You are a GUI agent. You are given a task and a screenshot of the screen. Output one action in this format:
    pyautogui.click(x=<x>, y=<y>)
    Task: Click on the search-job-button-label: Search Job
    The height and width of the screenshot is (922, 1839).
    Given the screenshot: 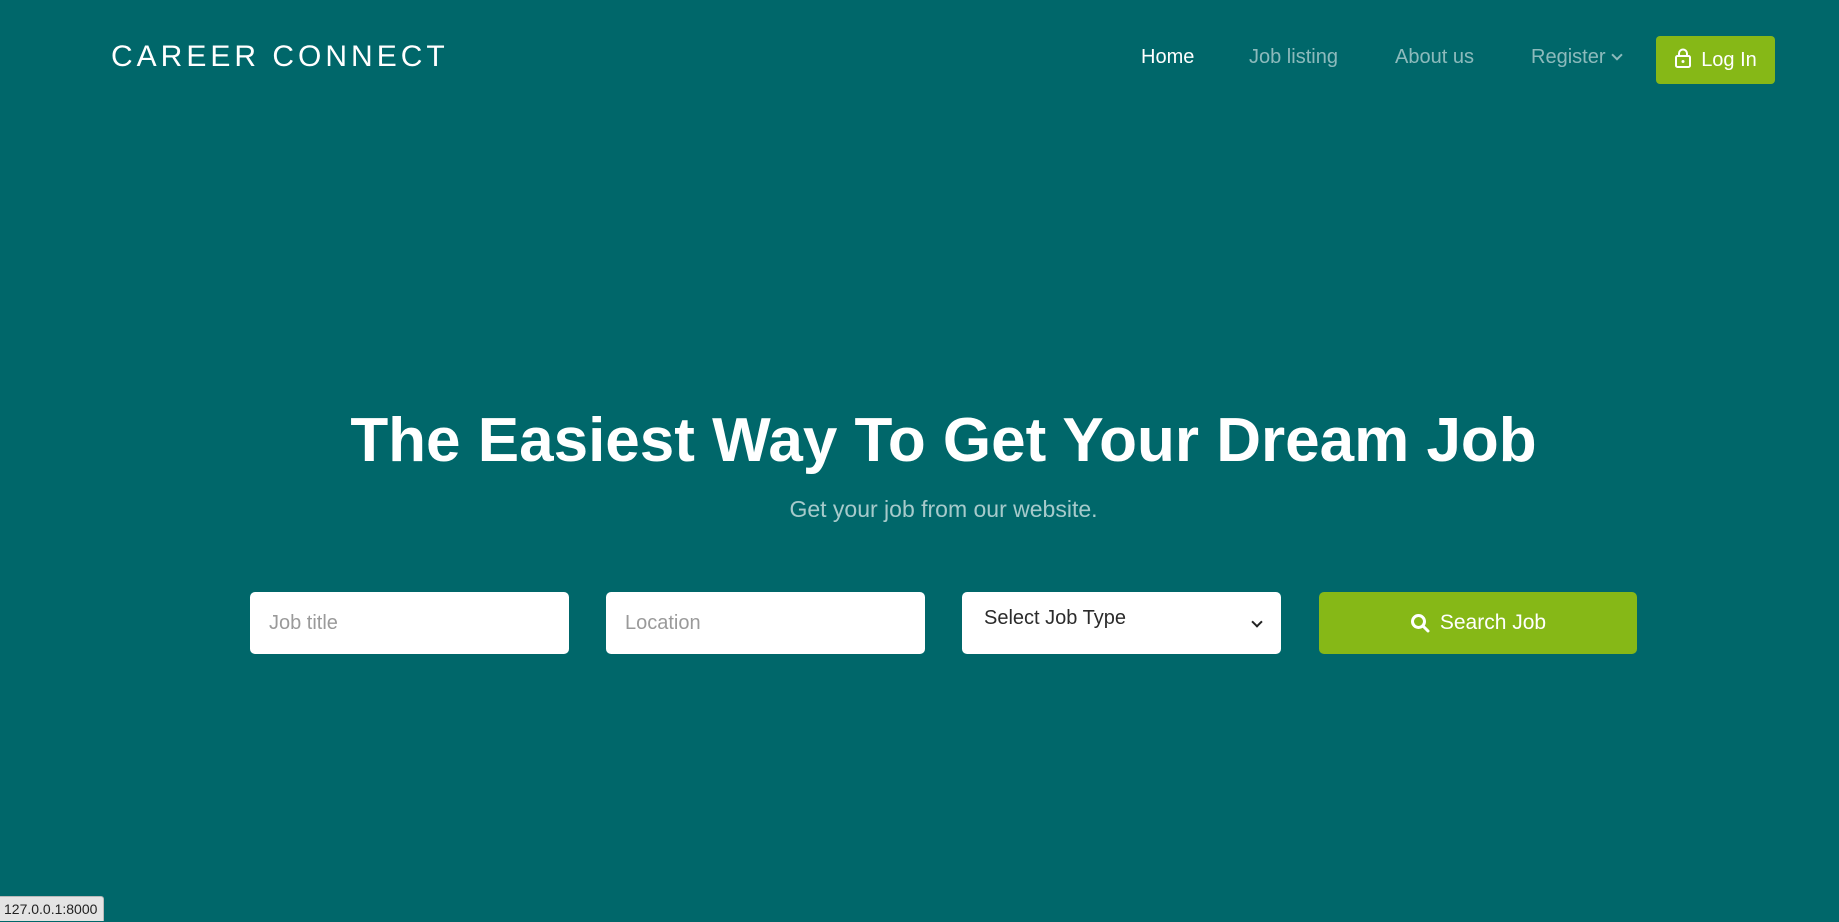 What is the action you would take?
    pyautogui.click(x=1493, y=622)
    